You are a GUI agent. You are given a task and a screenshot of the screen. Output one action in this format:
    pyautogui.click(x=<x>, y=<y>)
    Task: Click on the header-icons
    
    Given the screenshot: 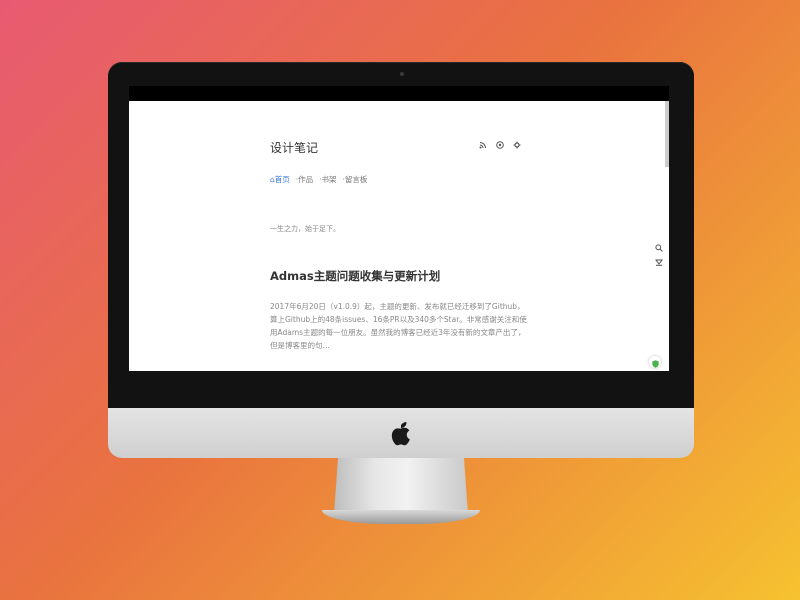 What is the action you would take?
    pyautogui.click(x=500, y=146)
    